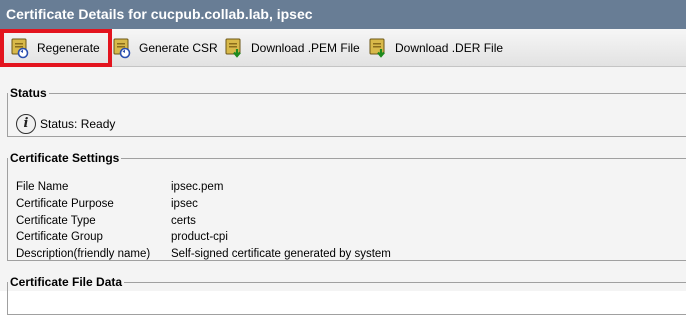 The image size is (686, 315). Describe the element at coordinates (199, 237) in the screenshot. I see `settings-value: product-cpi` at that location.